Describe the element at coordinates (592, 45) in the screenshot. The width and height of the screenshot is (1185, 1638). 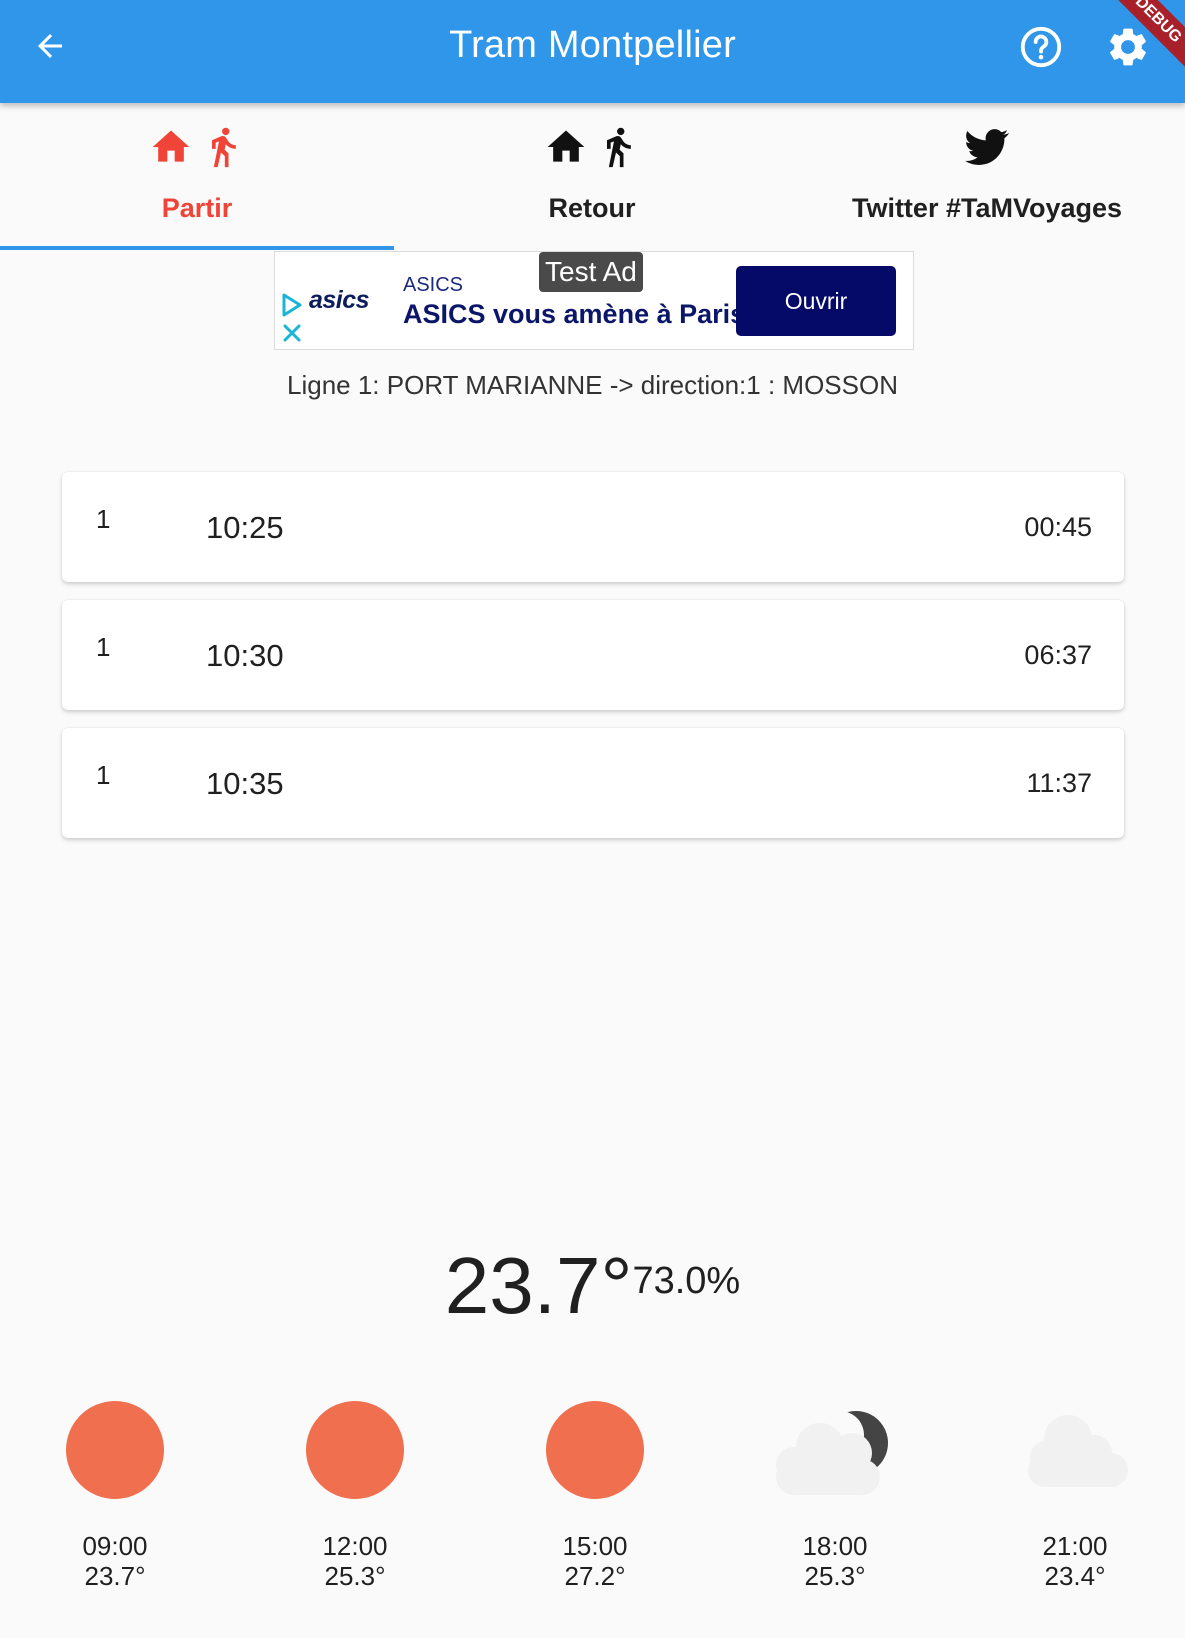
I see `page-title: Tram Montpellier` at that location.